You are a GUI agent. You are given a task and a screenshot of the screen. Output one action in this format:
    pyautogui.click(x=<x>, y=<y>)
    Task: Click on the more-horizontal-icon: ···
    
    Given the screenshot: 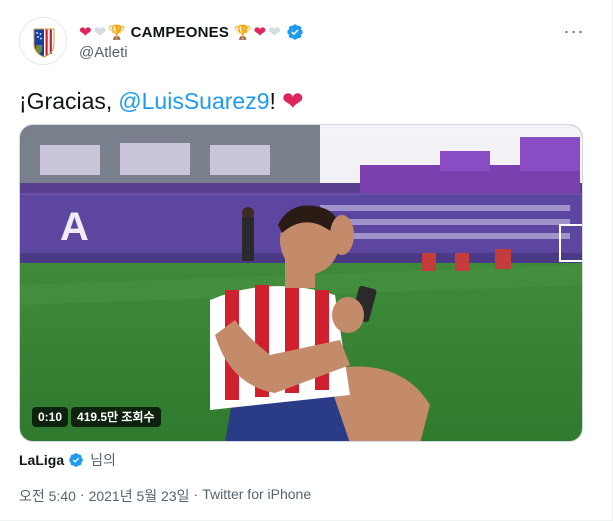 What is the action you would take?
    pyautogui.click(x=574, y=30)
    